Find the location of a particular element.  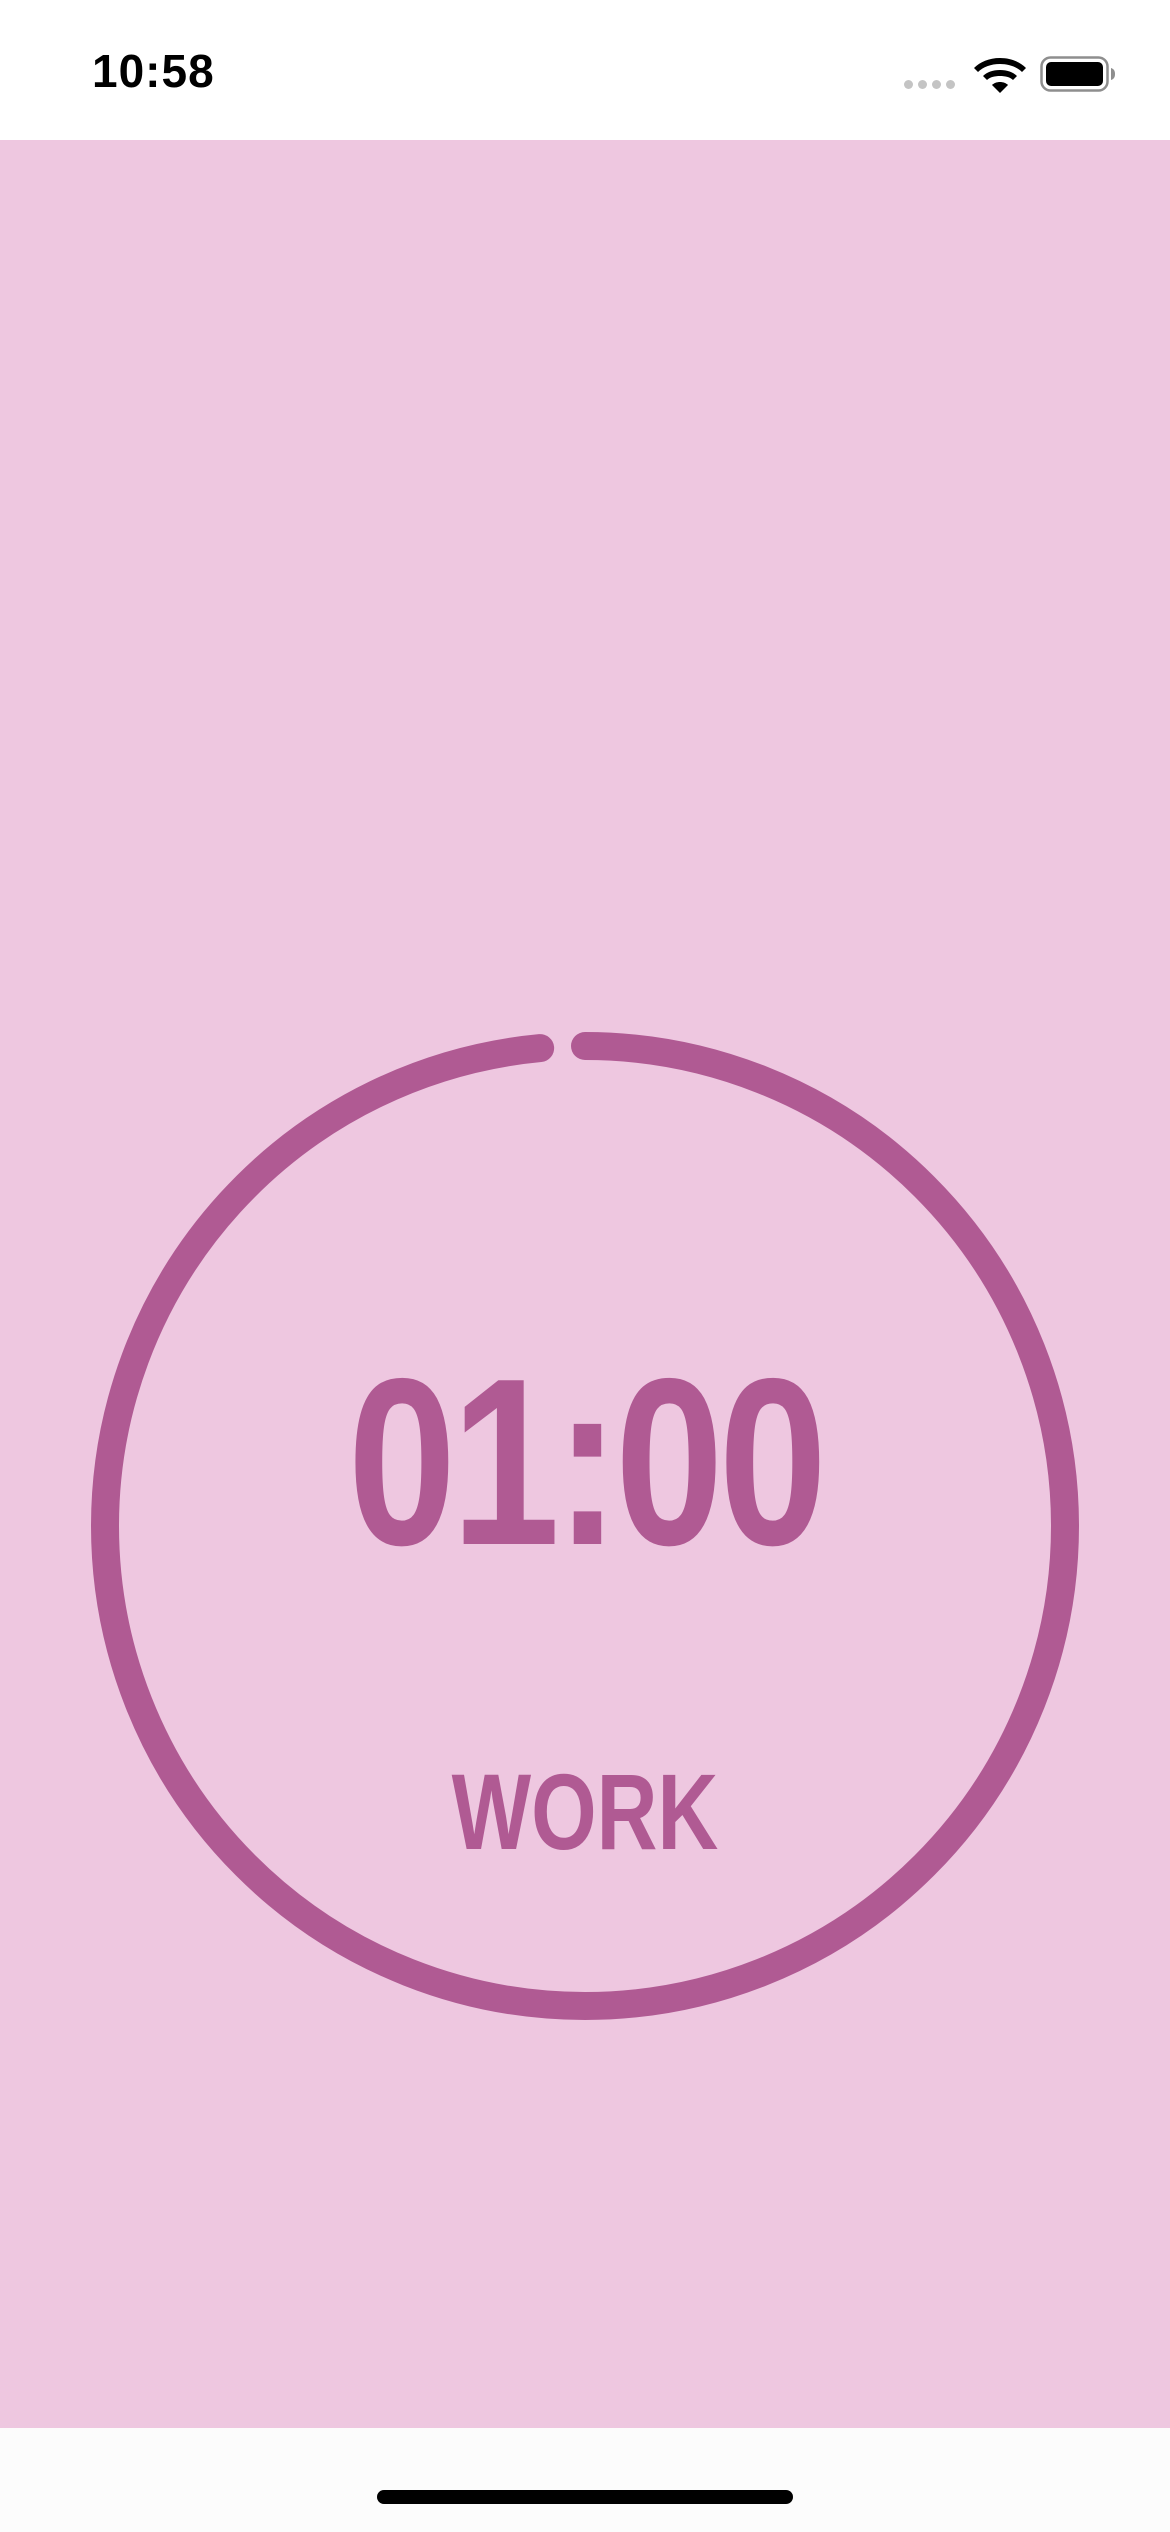

home-indicator is located at coordinates (585, 2497).